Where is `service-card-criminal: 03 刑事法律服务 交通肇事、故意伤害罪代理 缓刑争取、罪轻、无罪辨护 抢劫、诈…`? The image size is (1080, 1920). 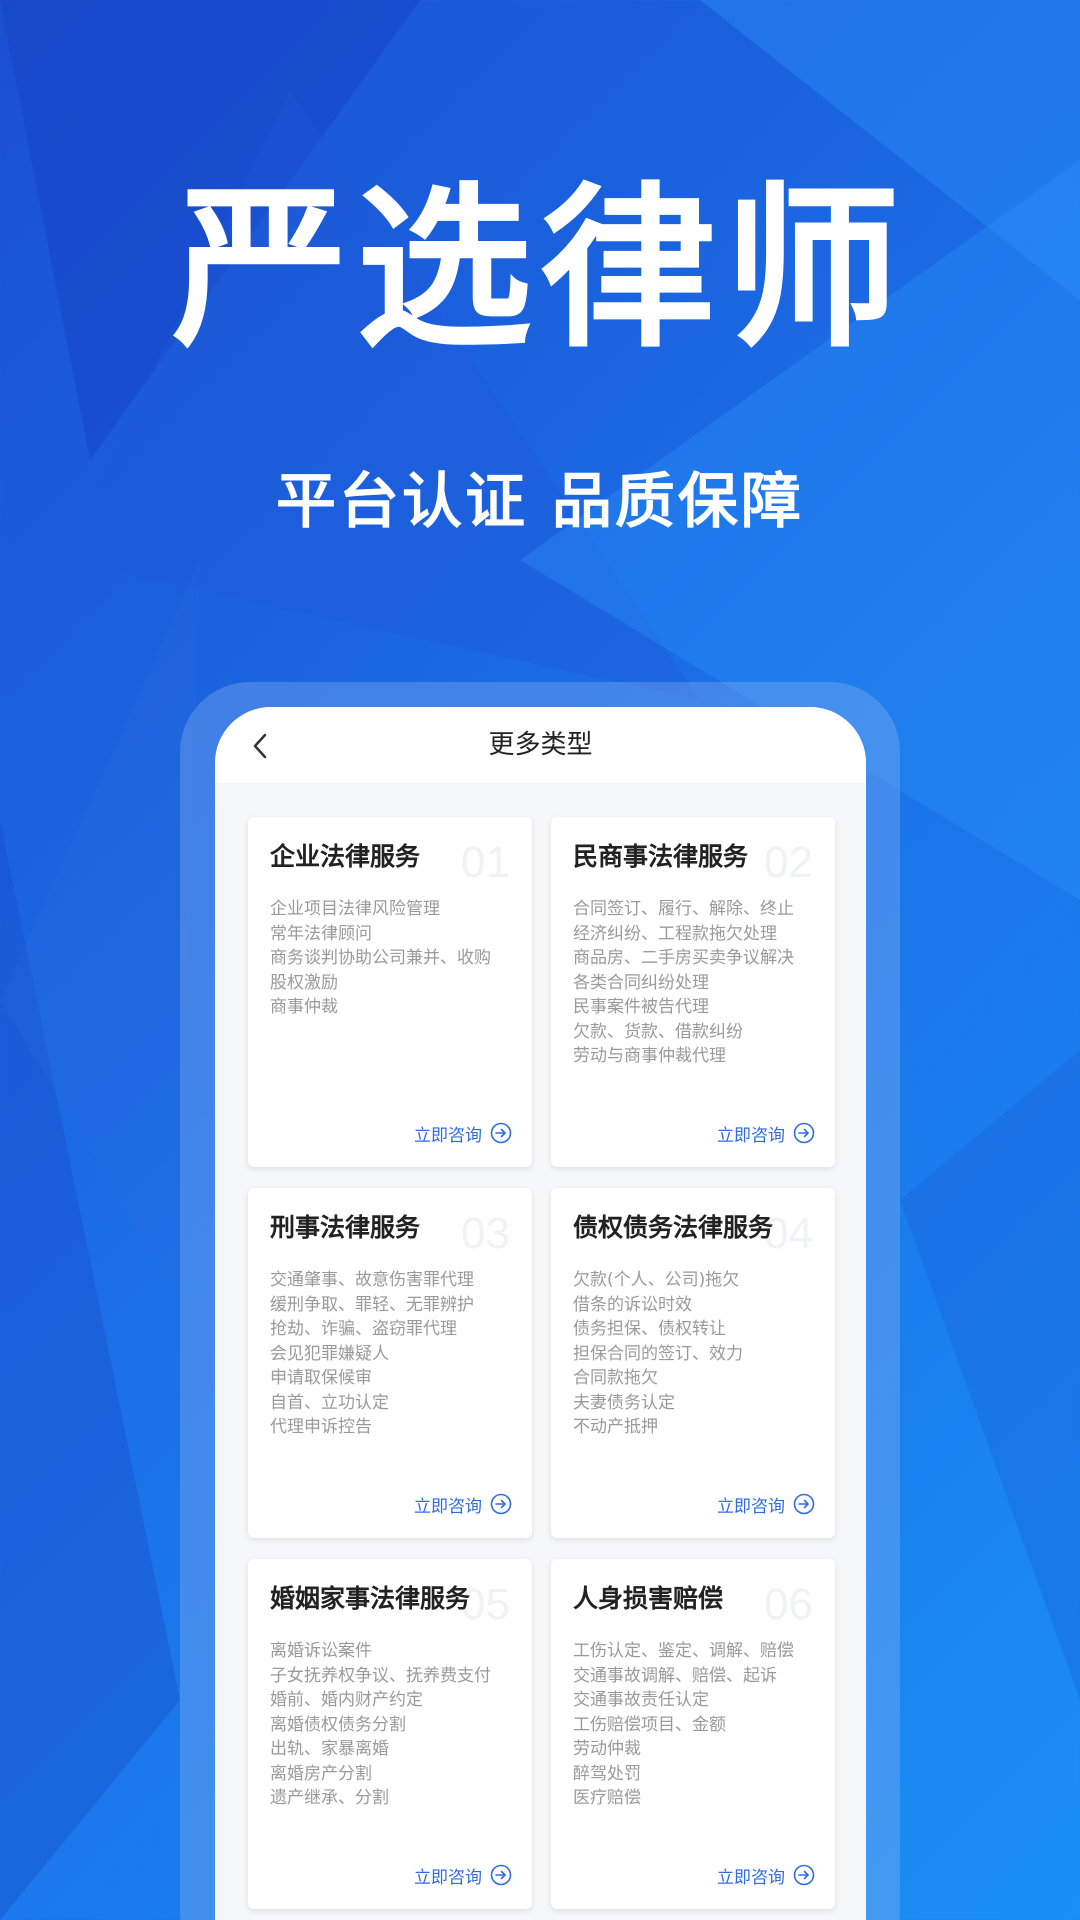 service-card-criminal: 03 刑事法律服务 交通肇事、故意伤害罪代理 缓刑争取、罪轻、无罪辨护 抢劫、诈… is located at coordinates (390, 1363).